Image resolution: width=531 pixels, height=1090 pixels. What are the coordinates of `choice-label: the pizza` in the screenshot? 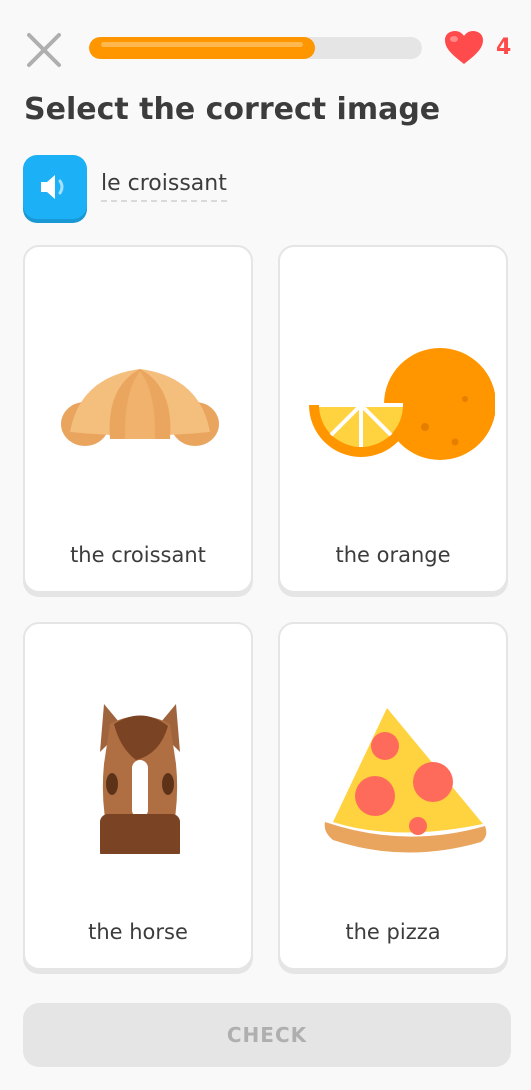 It's located at (393, 932).